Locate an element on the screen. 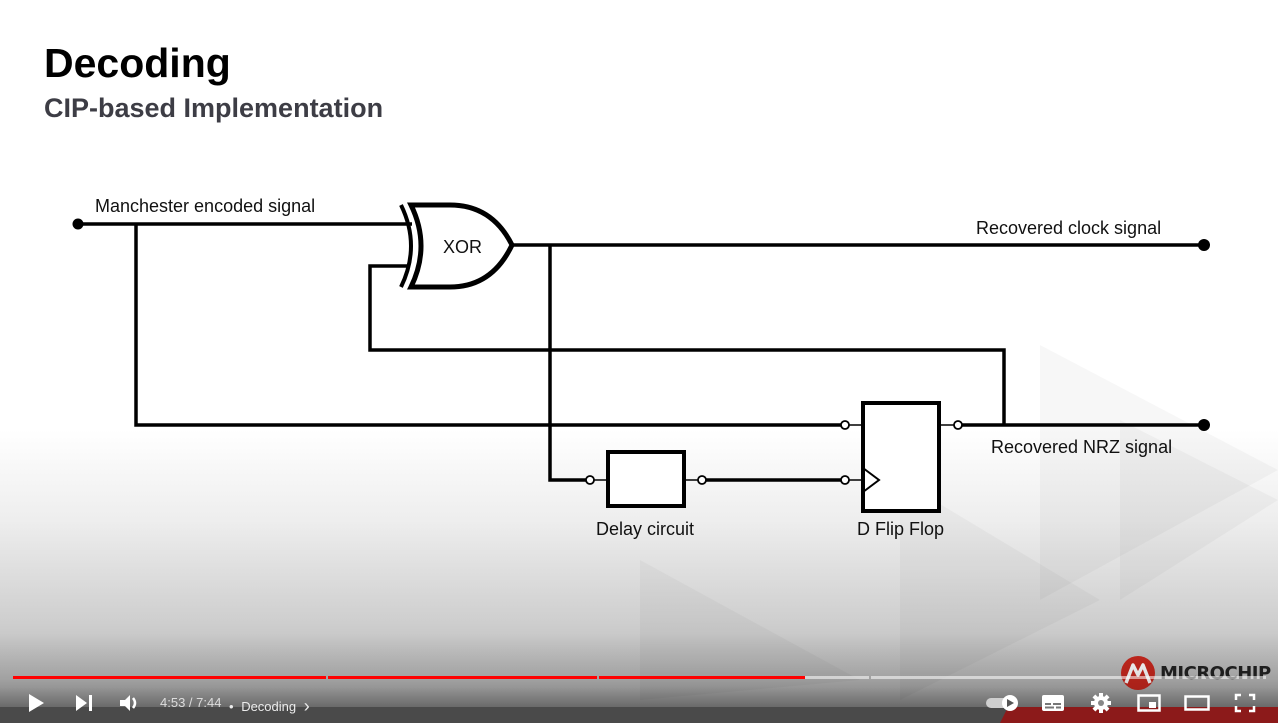 This screenshot has width=1278, height=723. theater-mode-button is located at coordinates (1197, 703).